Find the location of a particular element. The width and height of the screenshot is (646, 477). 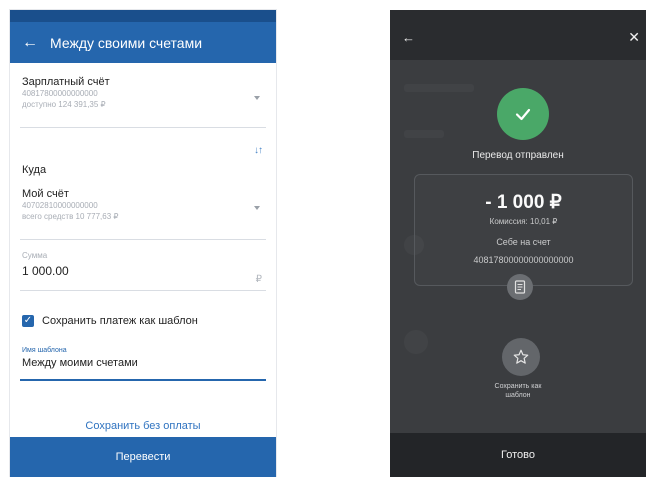

from-account-name: Зарплатный счёт is located at coordinates (66, 82).